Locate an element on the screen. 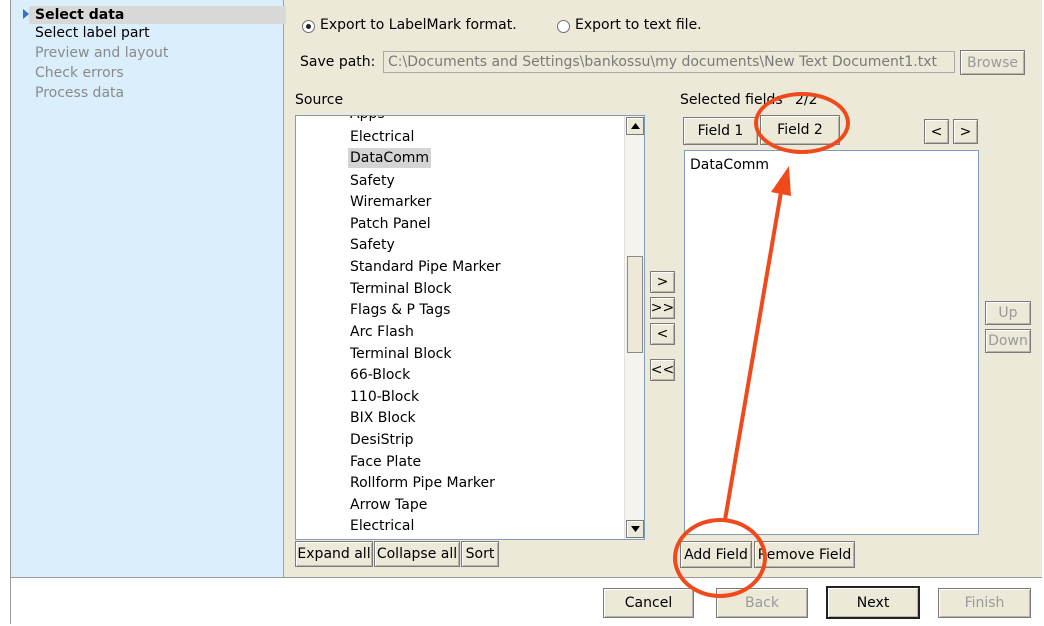  list-item: Rollform Pipe Marker is located at coordinates (422, 483).